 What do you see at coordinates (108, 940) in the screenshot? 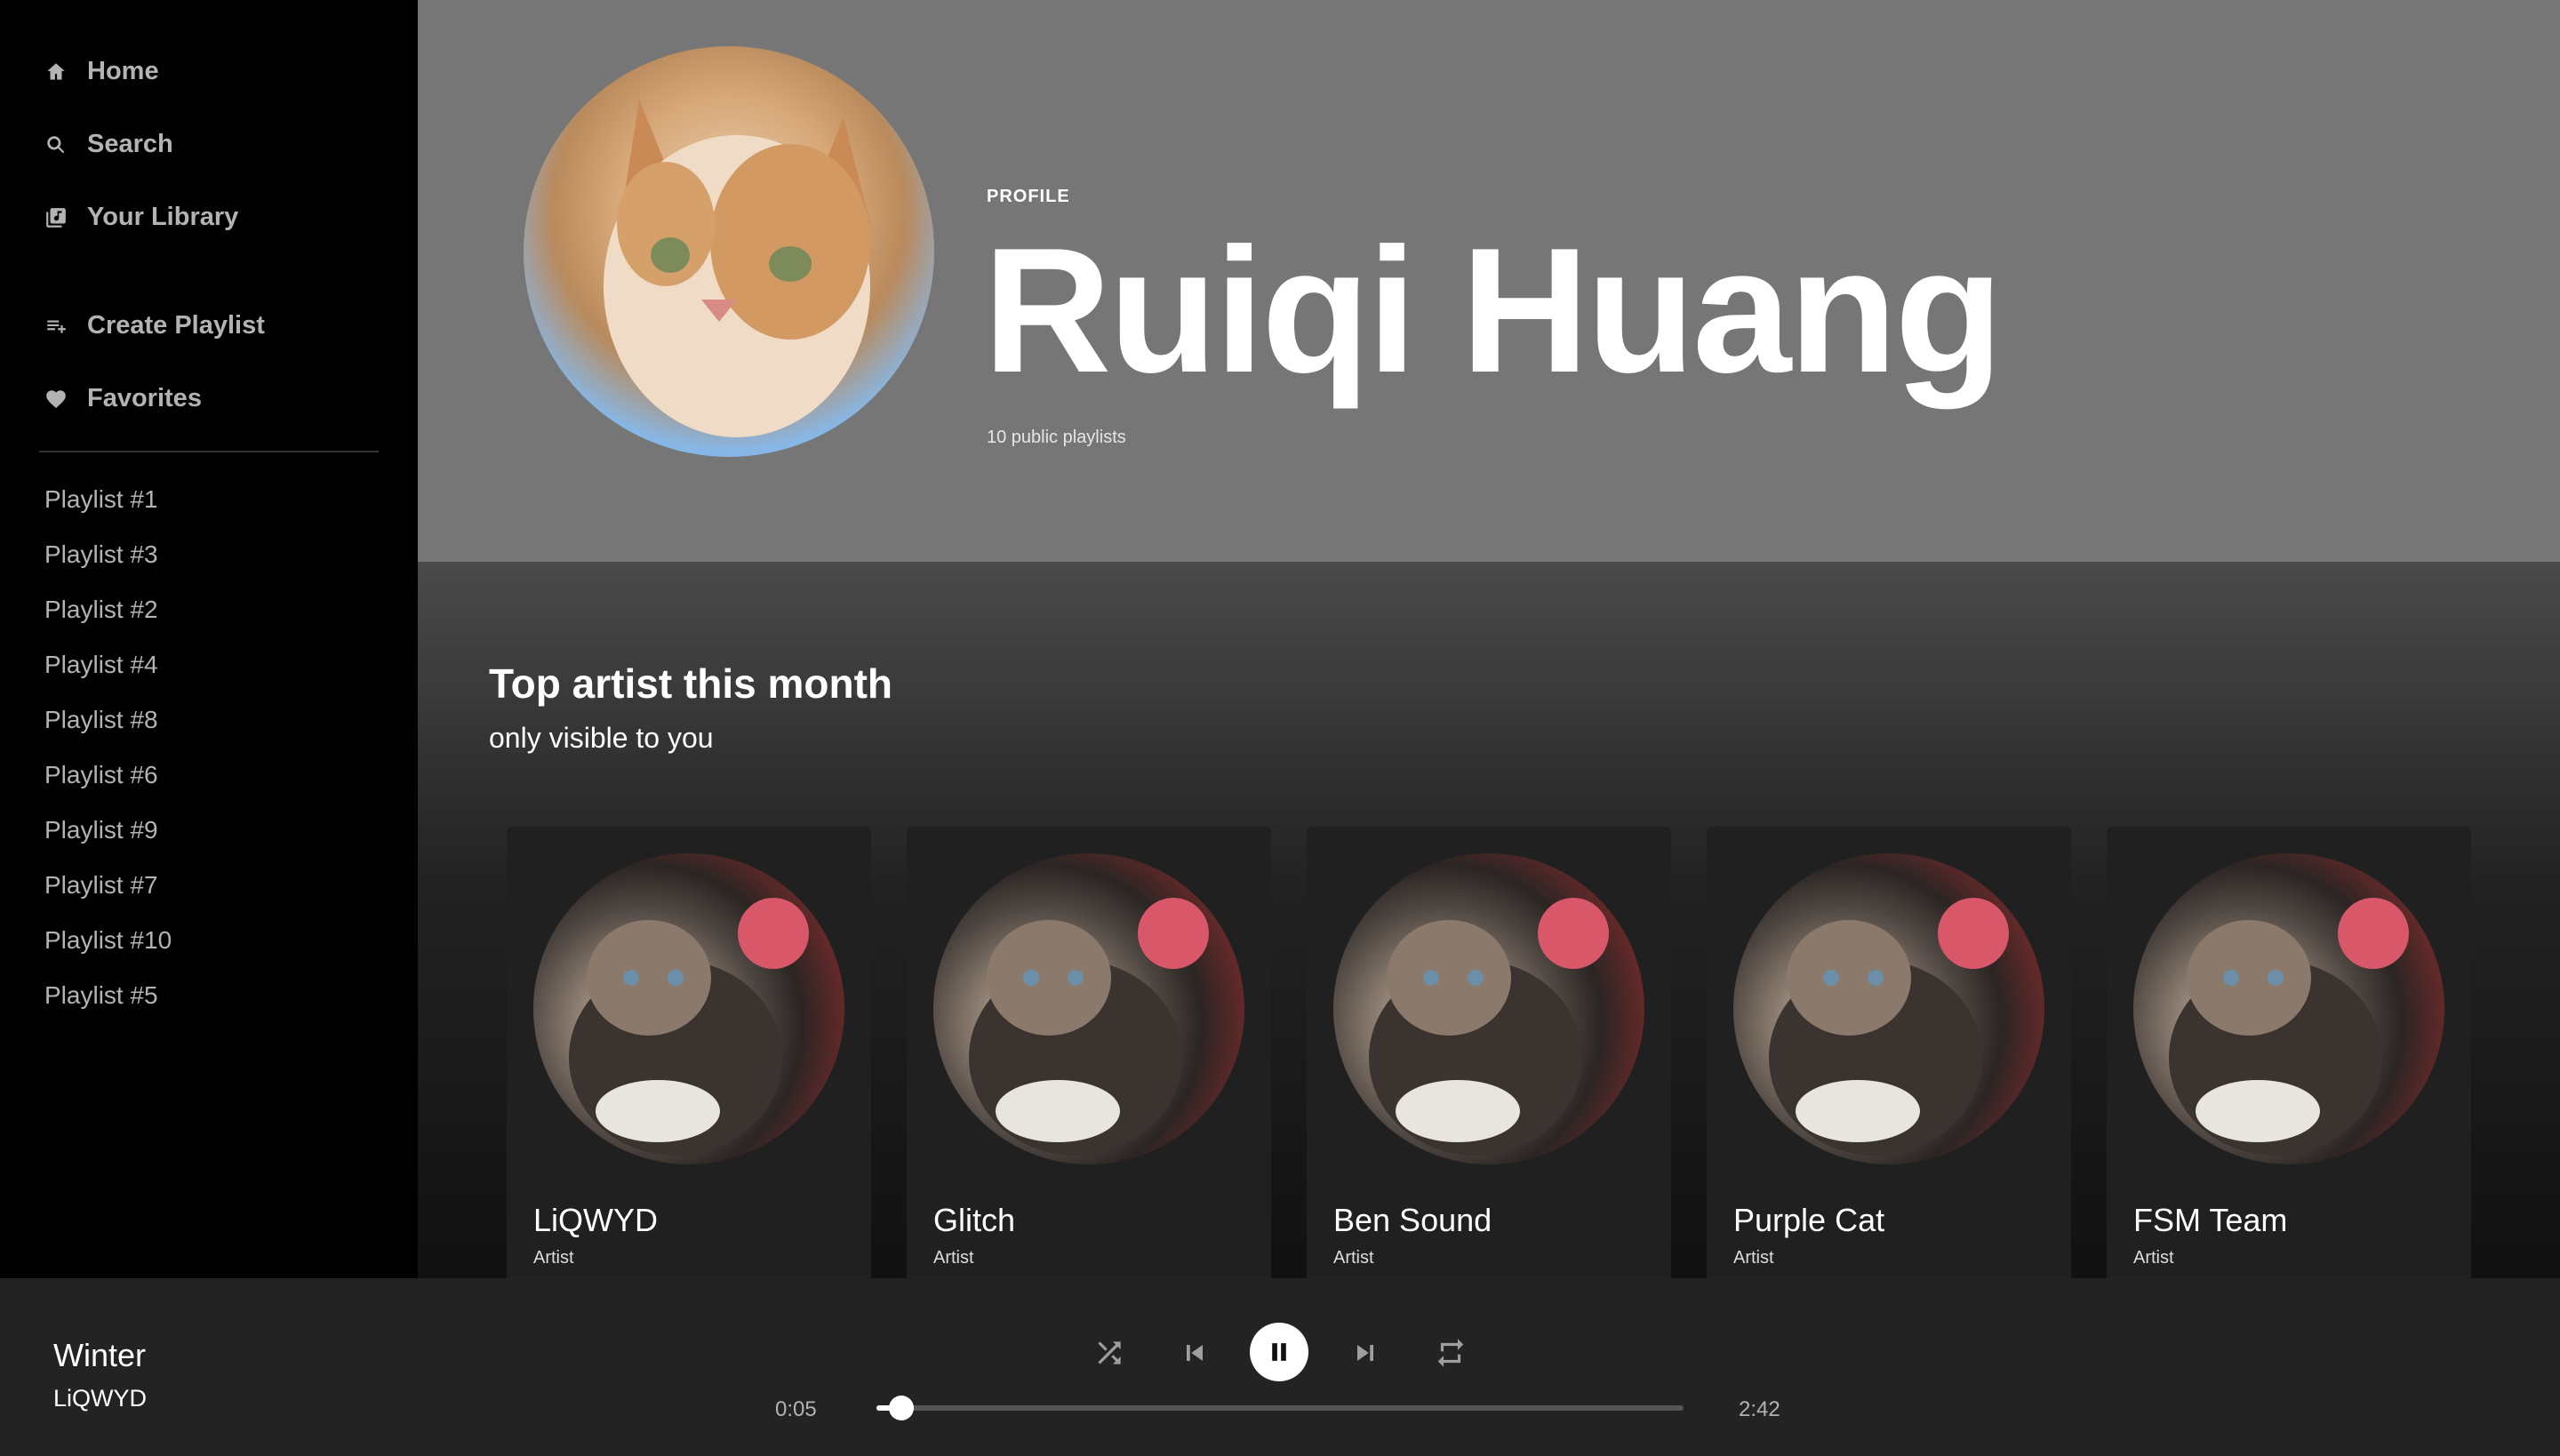
I see `sidebar-playlist-item: Playlist #10` at bounding box center [108, 940].